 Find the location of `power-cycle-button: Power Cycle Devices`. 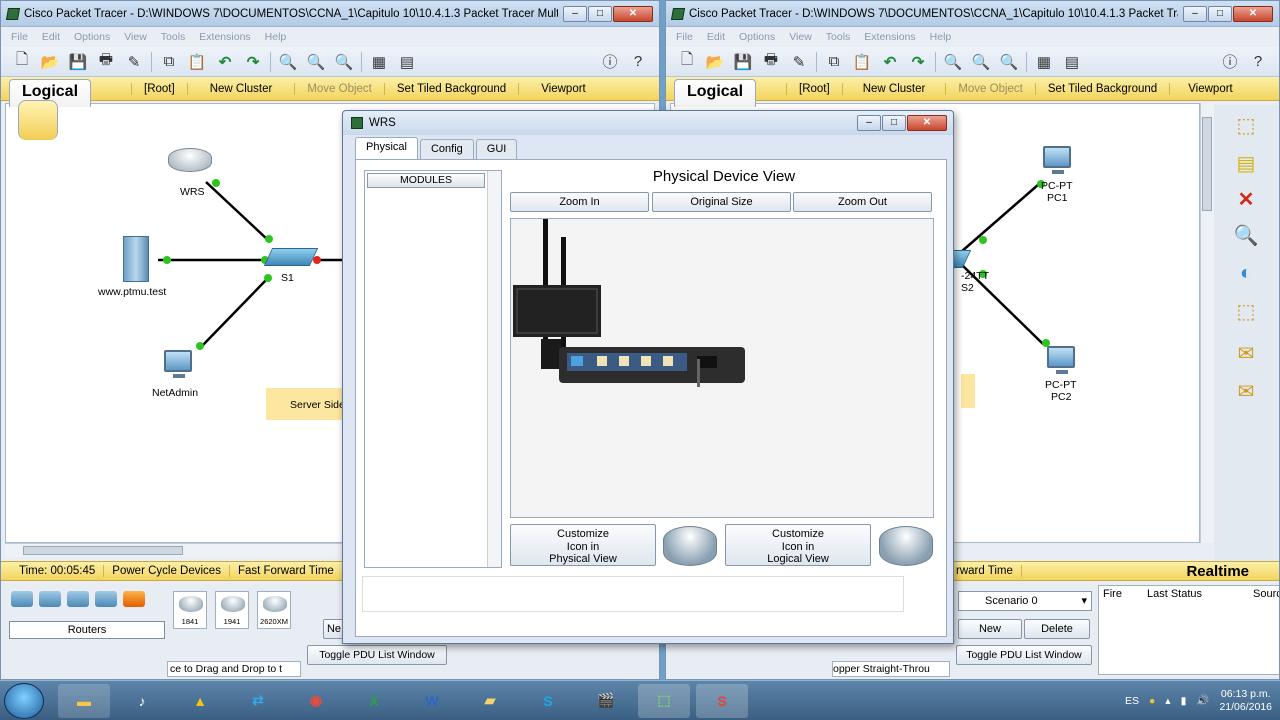

power-cycle-button: Power Cycle Devices is located at coordinates (167, 571).